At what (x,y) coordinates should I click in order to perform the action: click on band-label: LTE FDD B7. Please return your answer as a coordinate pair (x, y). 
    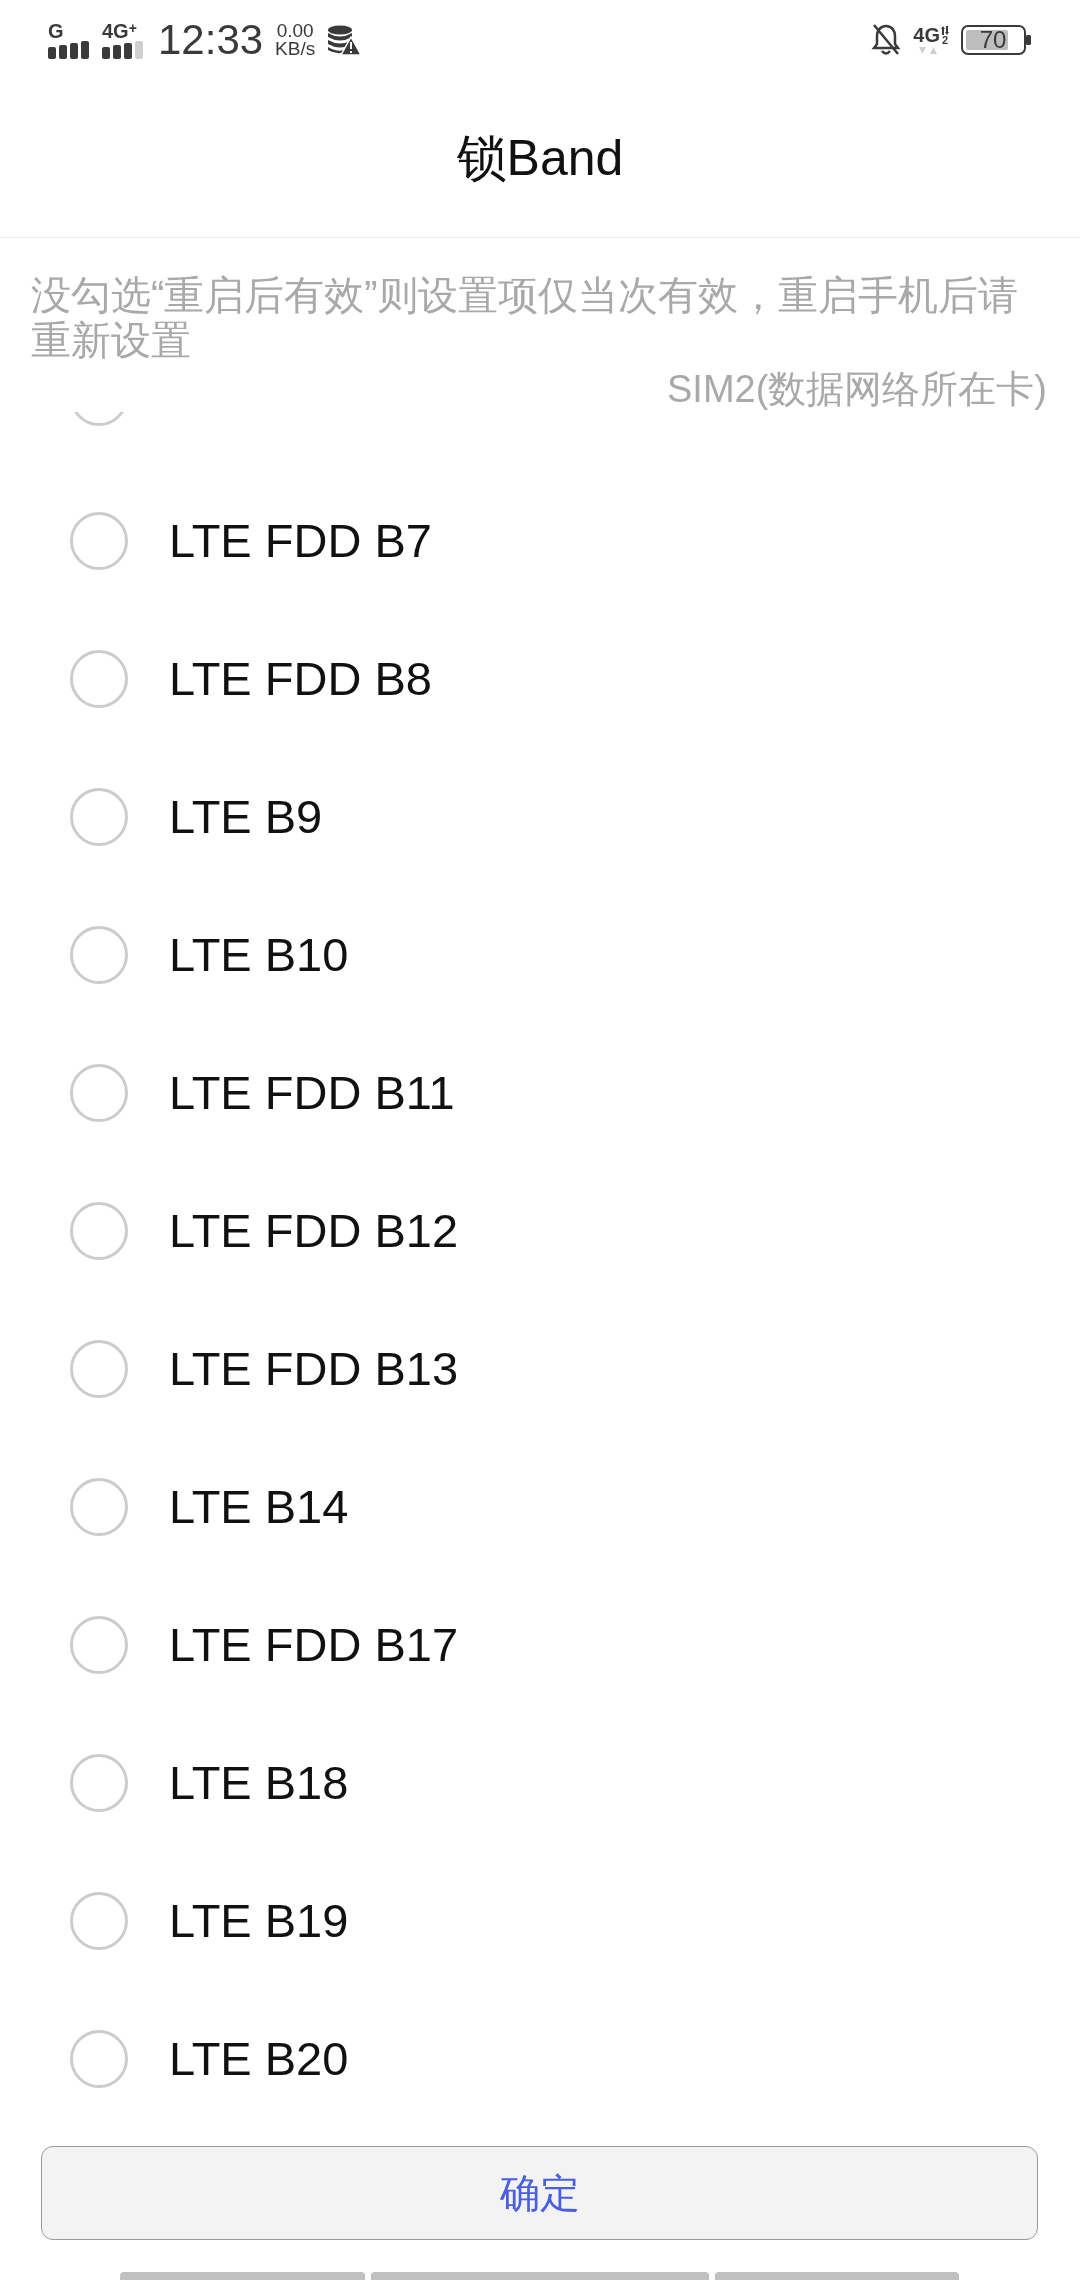
    Looking at the image, I should click on (300, 541).